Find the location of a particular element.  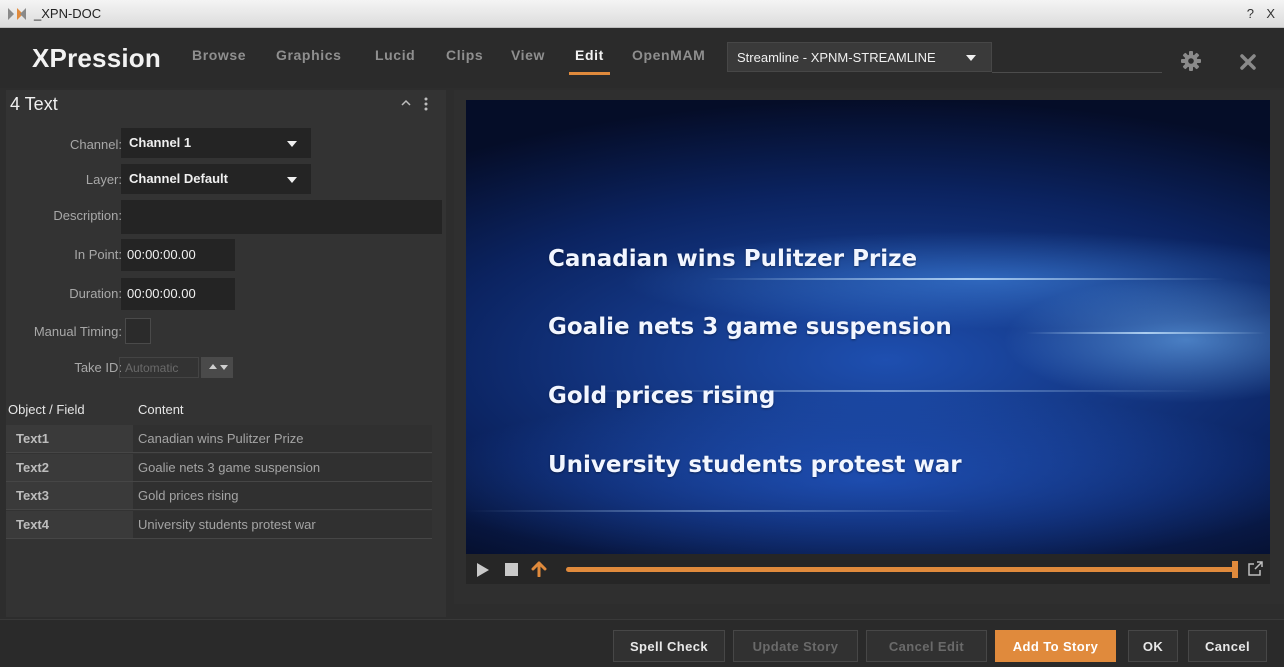

scrub-bar is located at coordinates (901, 569).